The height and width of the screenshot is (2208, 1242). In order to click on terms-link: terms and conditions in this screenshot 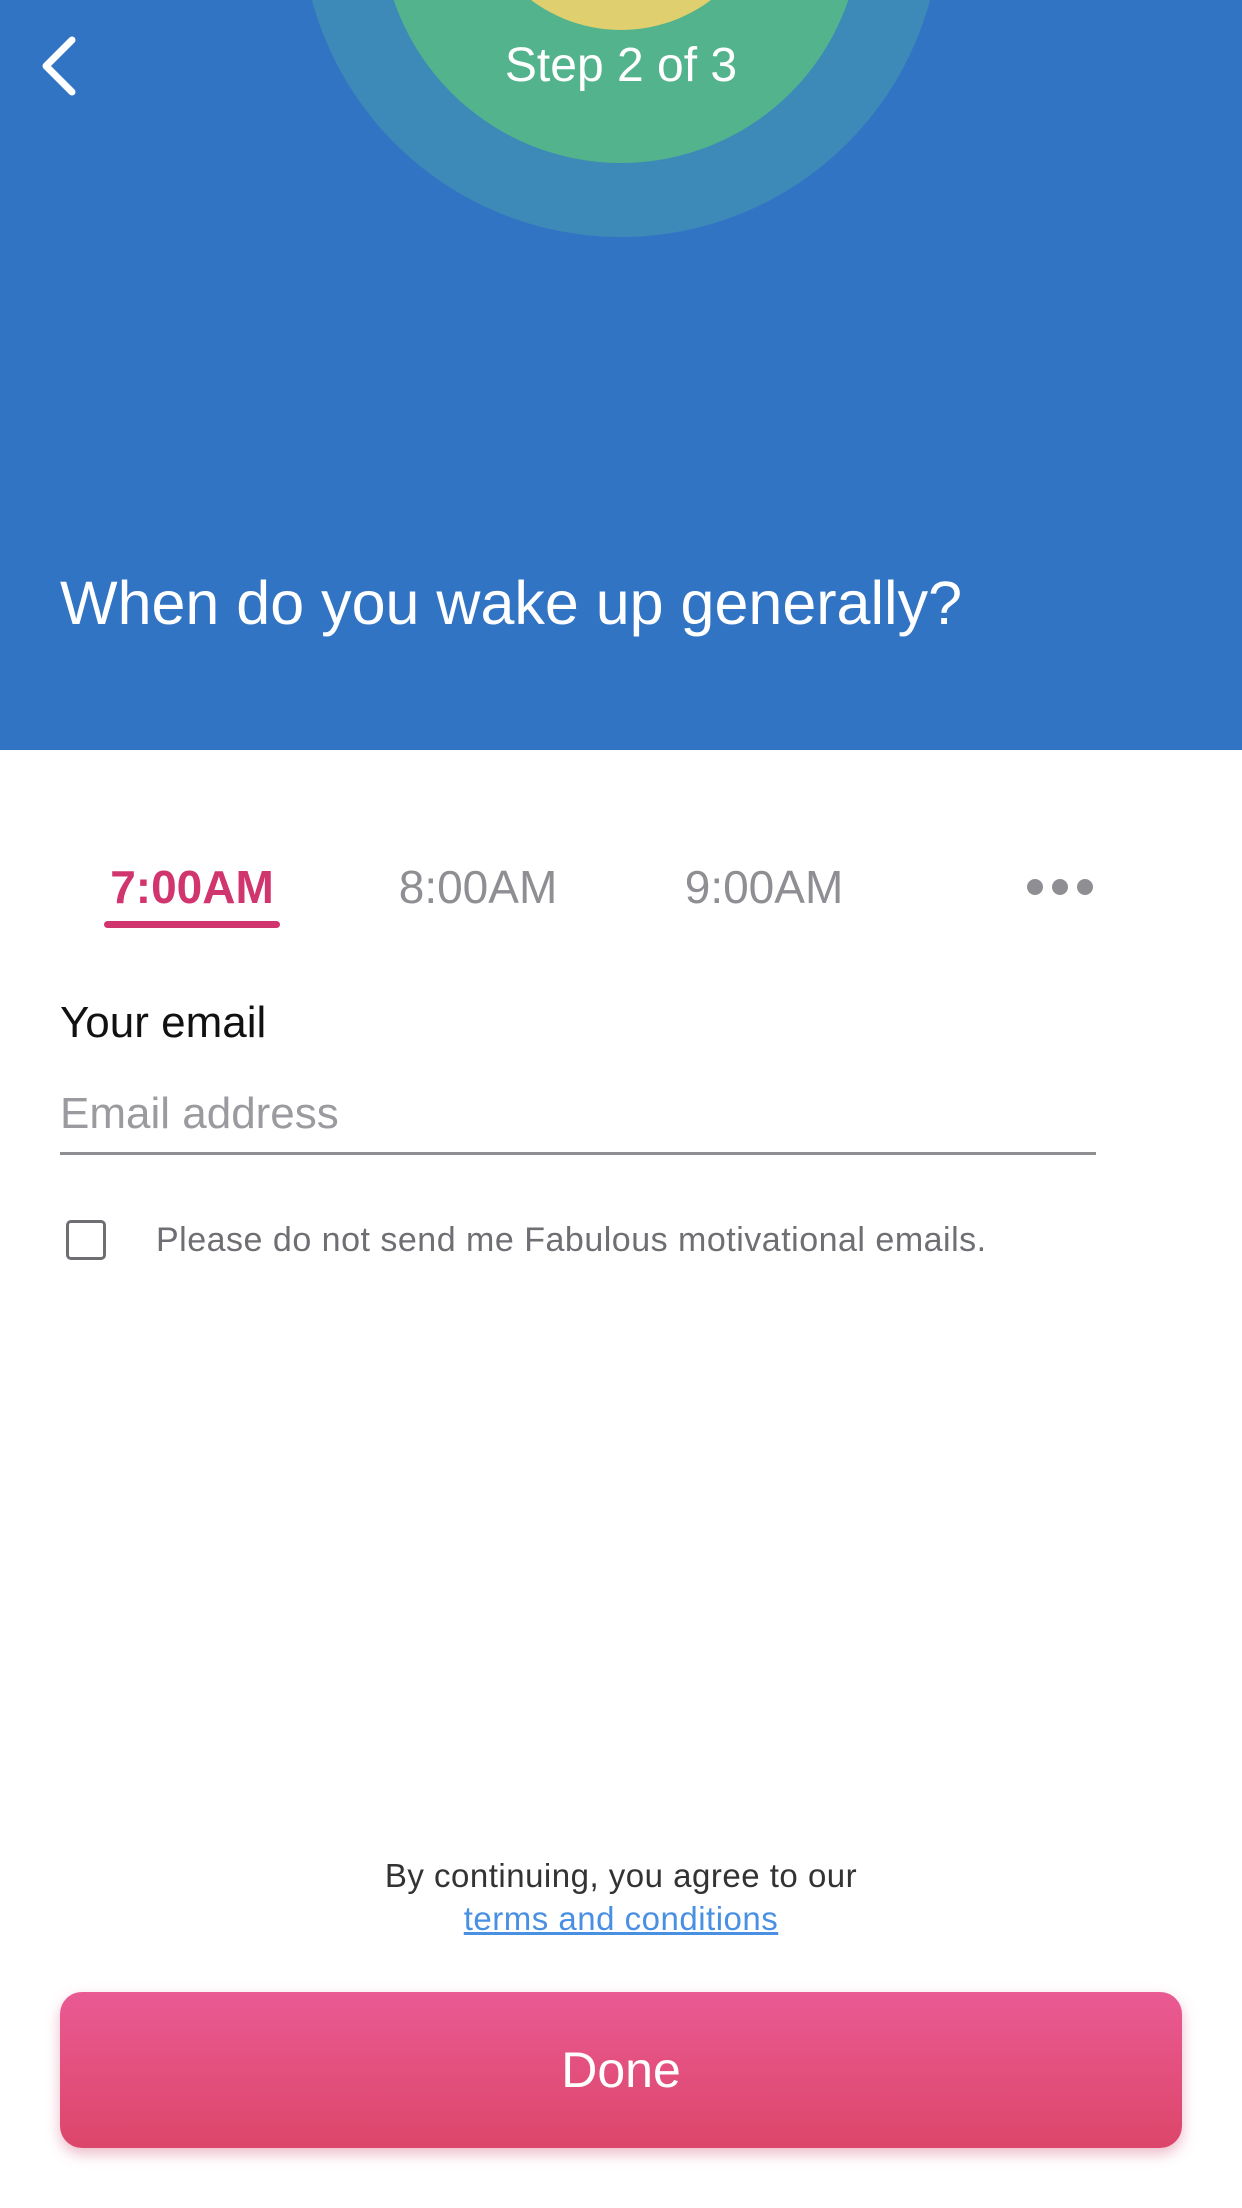, I will do `click(621, 1918)`.